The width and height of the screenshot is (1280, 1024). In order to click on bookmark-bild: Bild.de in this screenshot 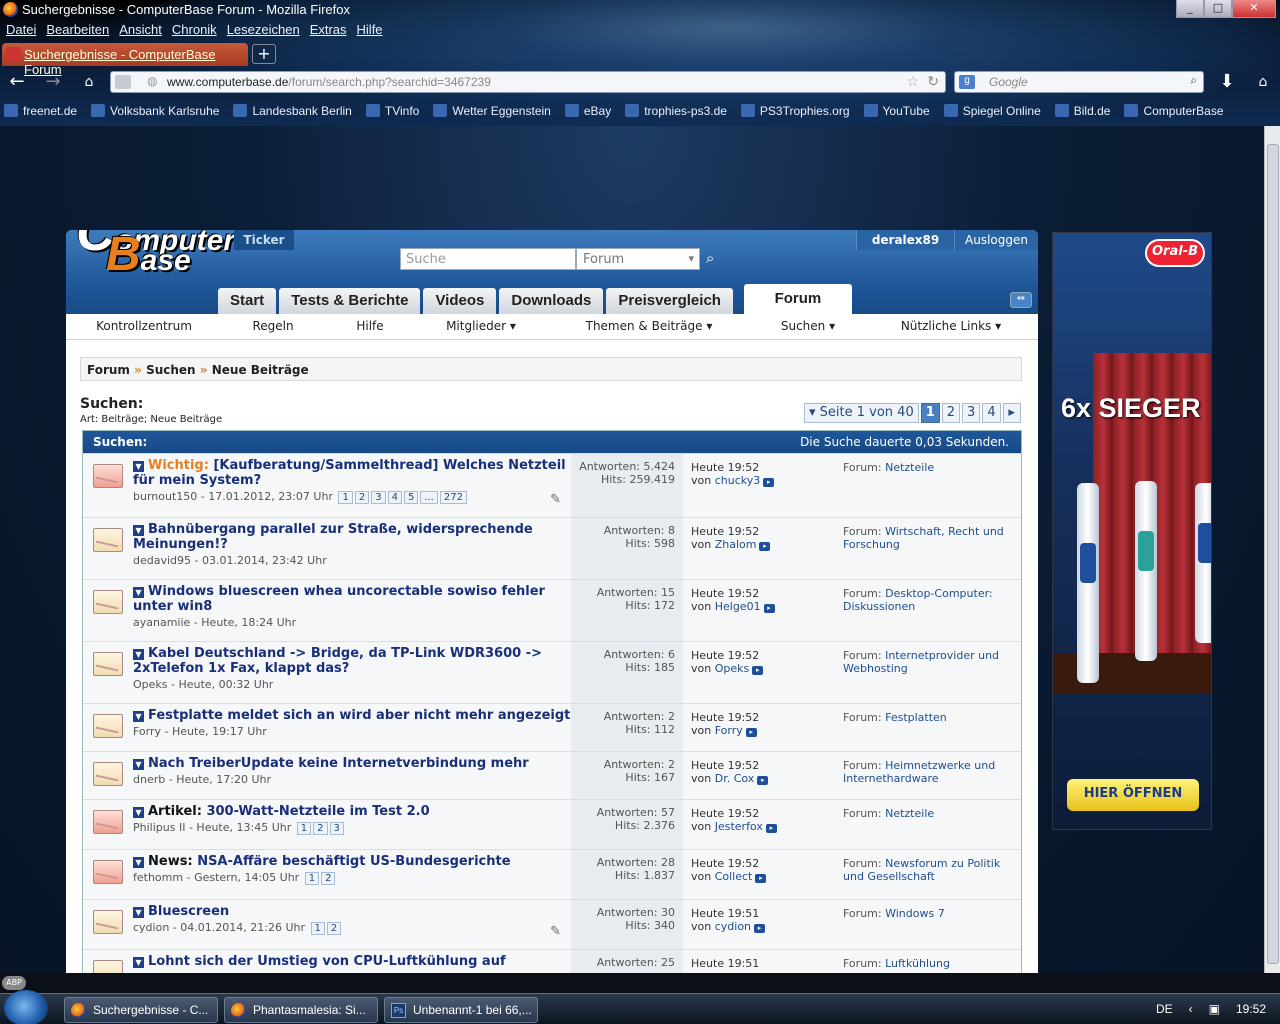, I will do `click(1083, 111)`.